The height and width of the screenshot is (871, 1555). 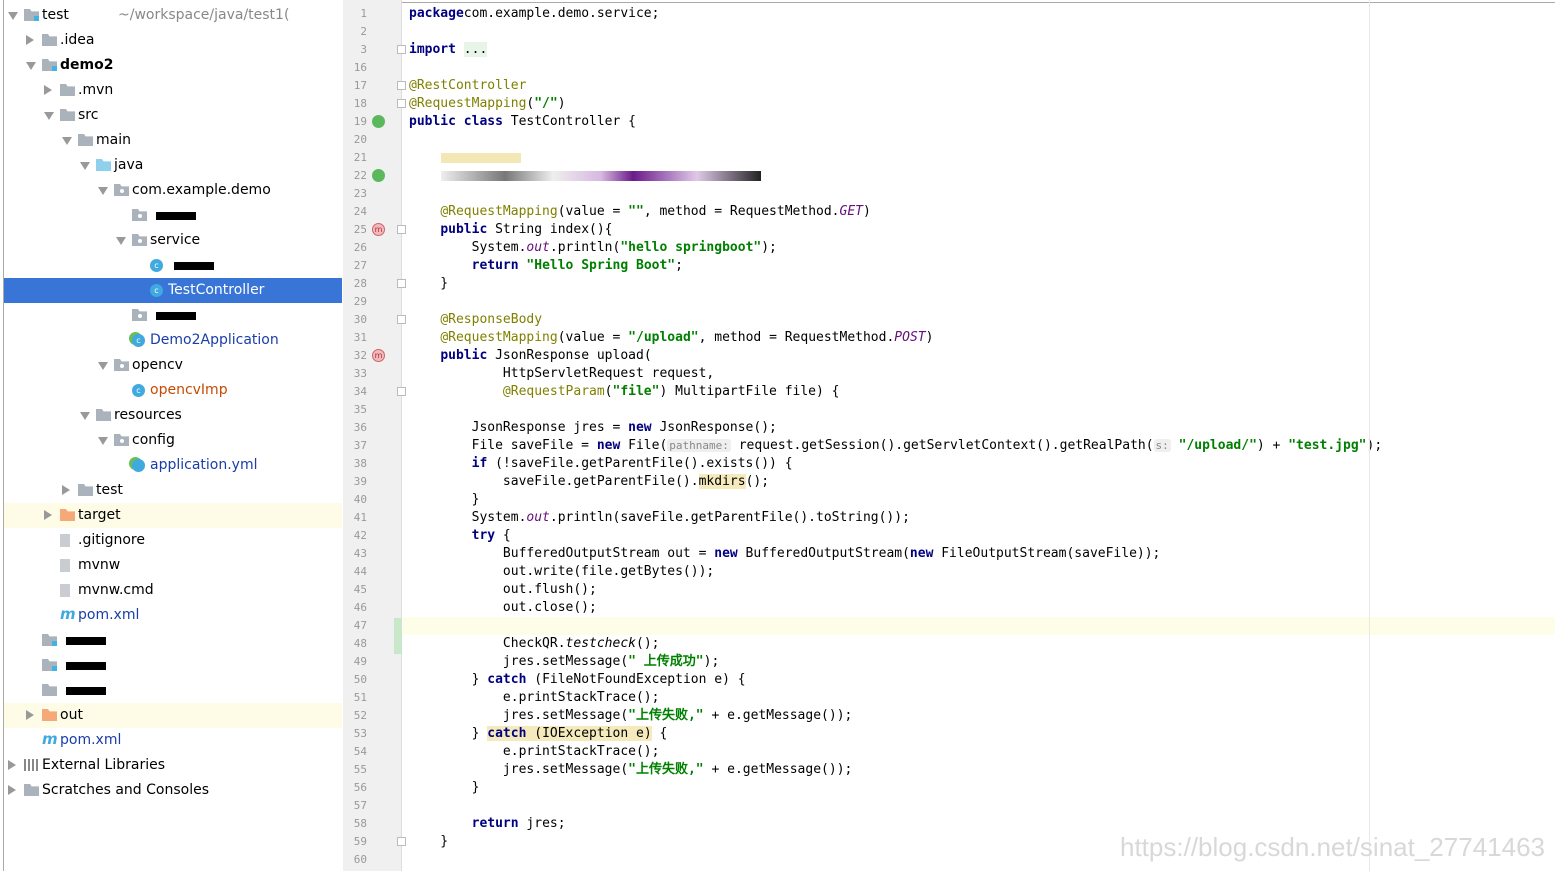 What do you see at coordinates (538, 734) in the screenshot?
I see `code-line: } catch (IOException e) {` at bounding box center [538, 734].